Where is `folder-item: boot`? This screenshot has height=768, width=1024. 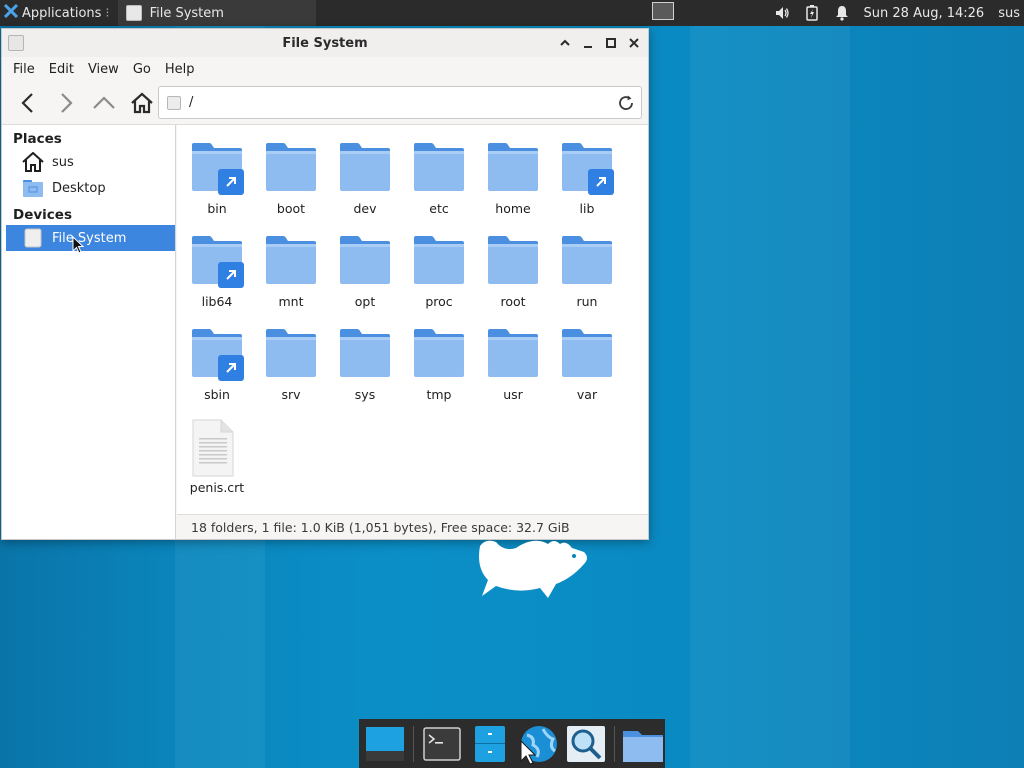
folder-item: boot is located at coordinates (291, 177).